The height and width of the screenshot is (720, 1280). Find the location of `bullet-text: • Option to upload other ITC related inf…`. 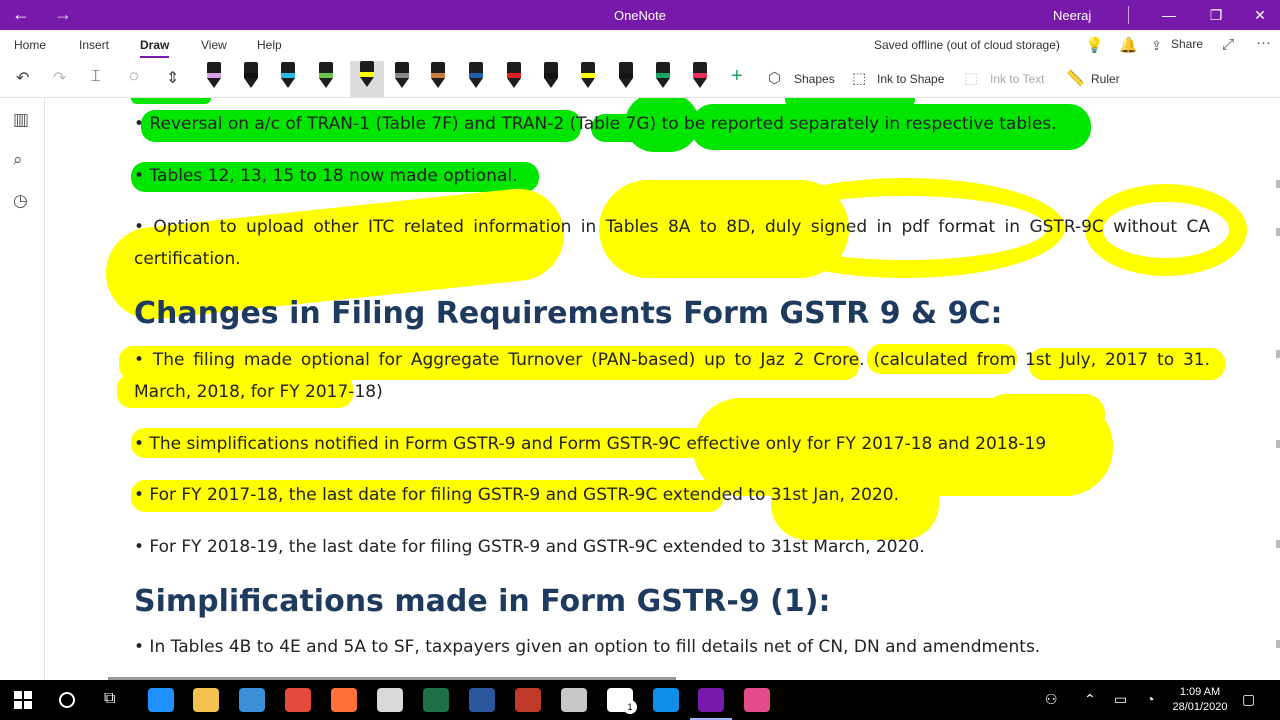

bullet-text: • Option to upload other ITC related inf… is located at coordinates (672, 227).